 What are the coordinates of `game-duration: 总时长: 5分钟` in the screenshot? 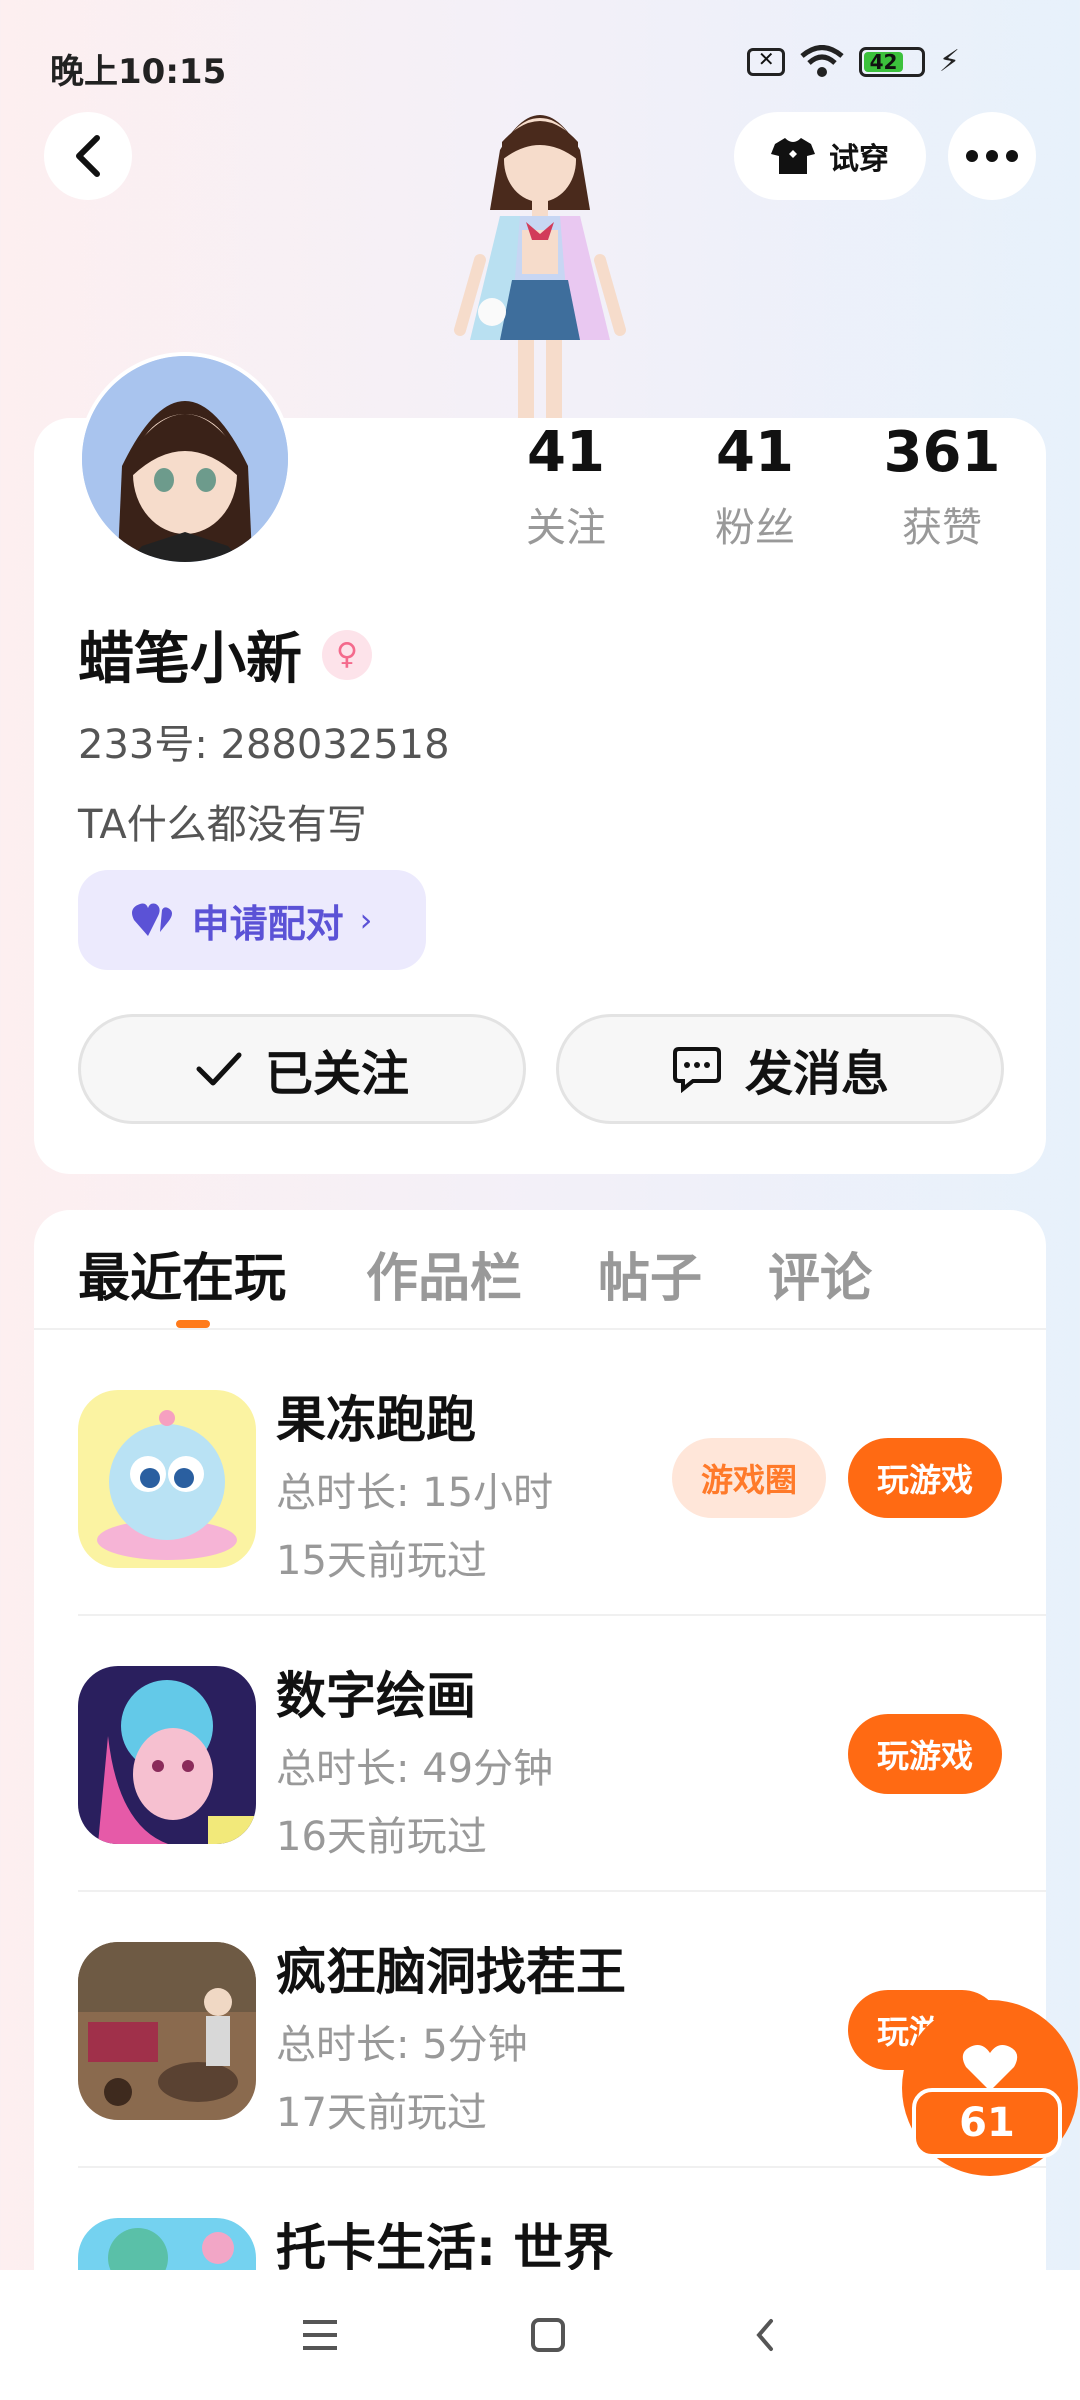 It's located at (402, 2045).